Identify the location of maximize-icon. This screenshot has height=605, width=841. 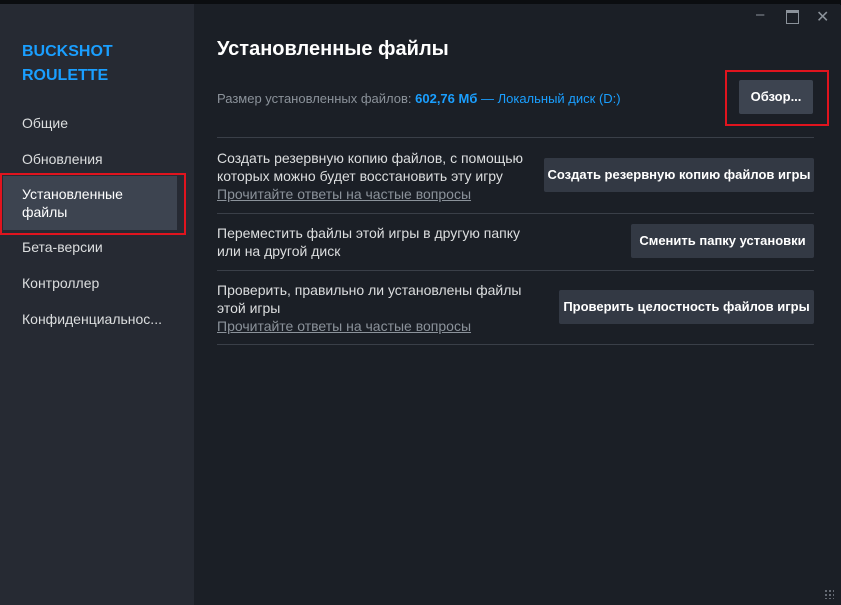
(792, 19).